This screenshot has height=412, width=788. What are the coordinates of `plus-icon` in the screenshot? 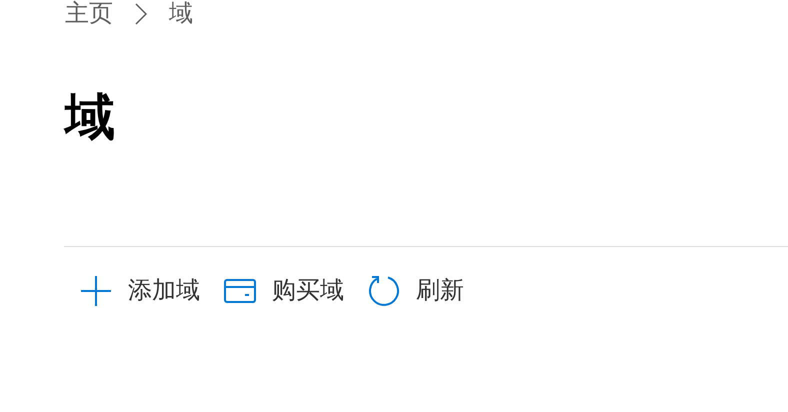 It's located at (96, 291).